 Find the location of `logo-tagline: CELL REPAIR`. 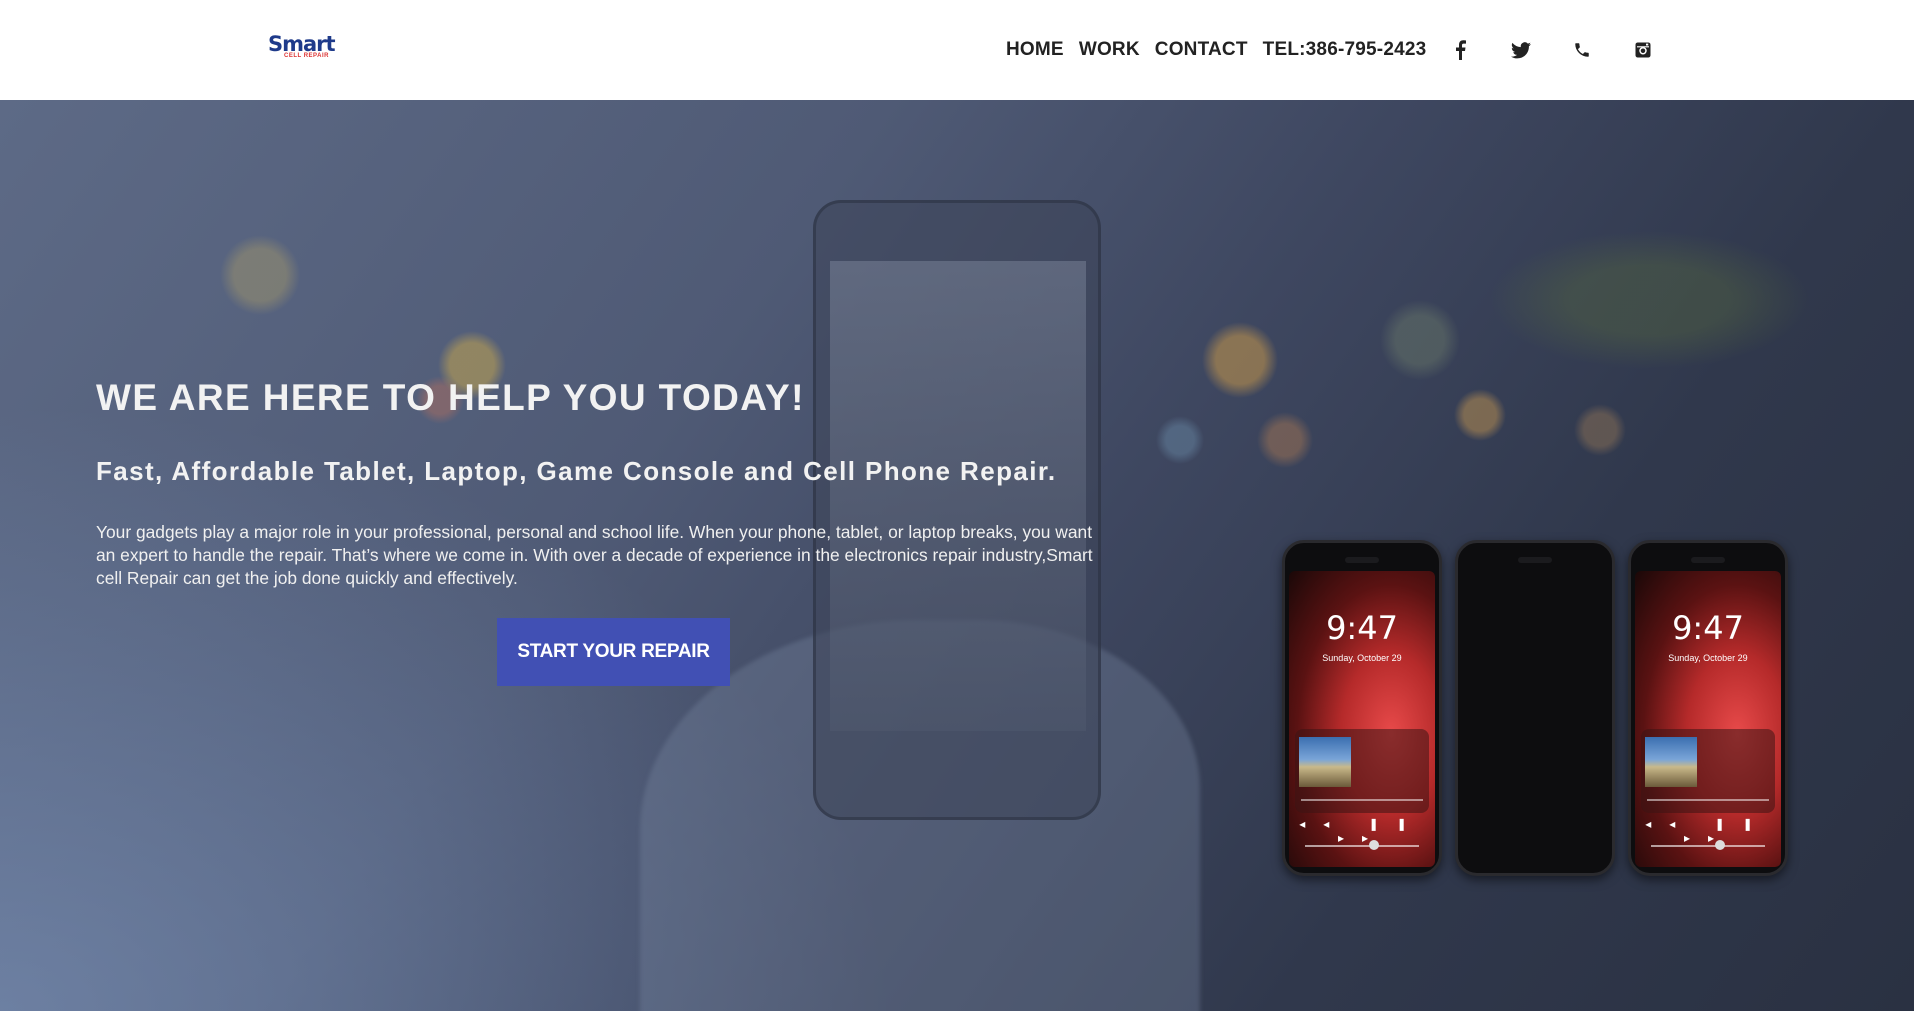

logo-tagline: CELL REPAIR is located at coordinates (306, 56).